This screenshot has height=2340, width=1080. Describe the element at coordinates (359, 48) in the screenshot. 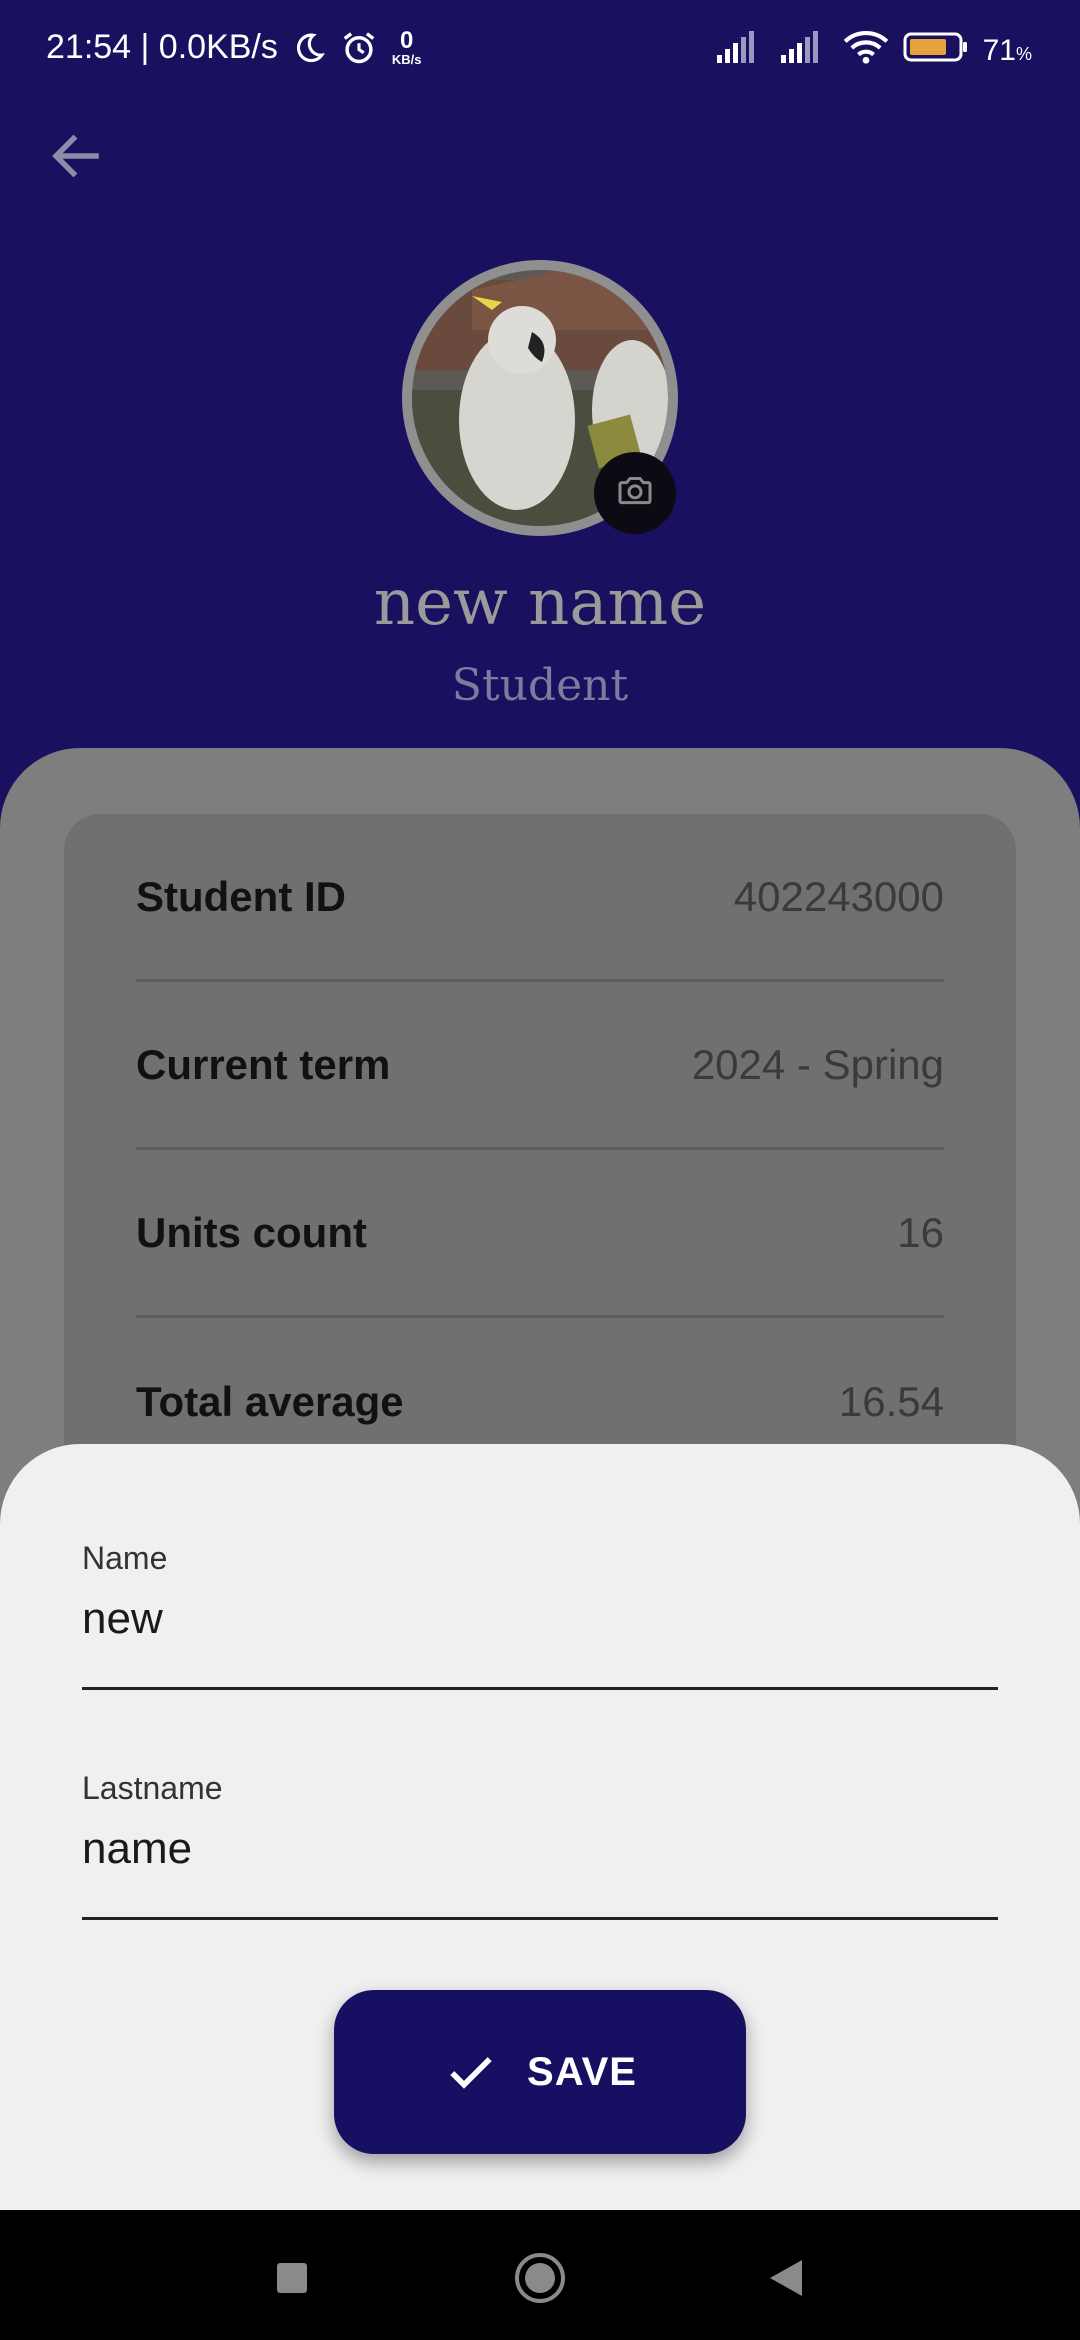

I see `alarm-icon` at that location.